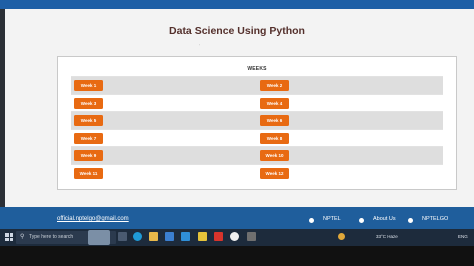 The image size is (474, 266). Describe the element at coordinates (237, 31) in the screenshot. I see `page-title: Data Science Using Python` at that location.